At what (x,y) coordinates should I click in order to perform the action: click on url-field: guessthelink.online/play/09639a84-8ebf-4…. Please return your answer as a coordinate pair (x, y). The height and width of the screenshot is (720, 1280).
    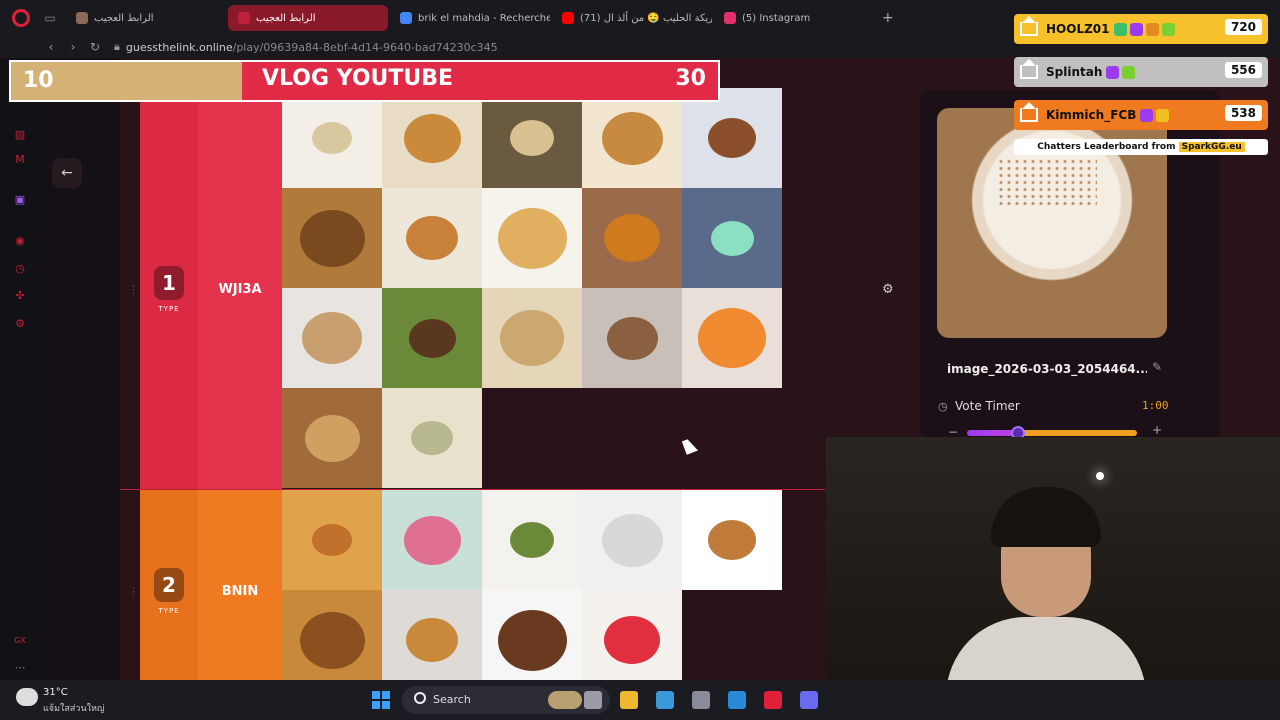
    Looking at the image, I should click on (312, 47).